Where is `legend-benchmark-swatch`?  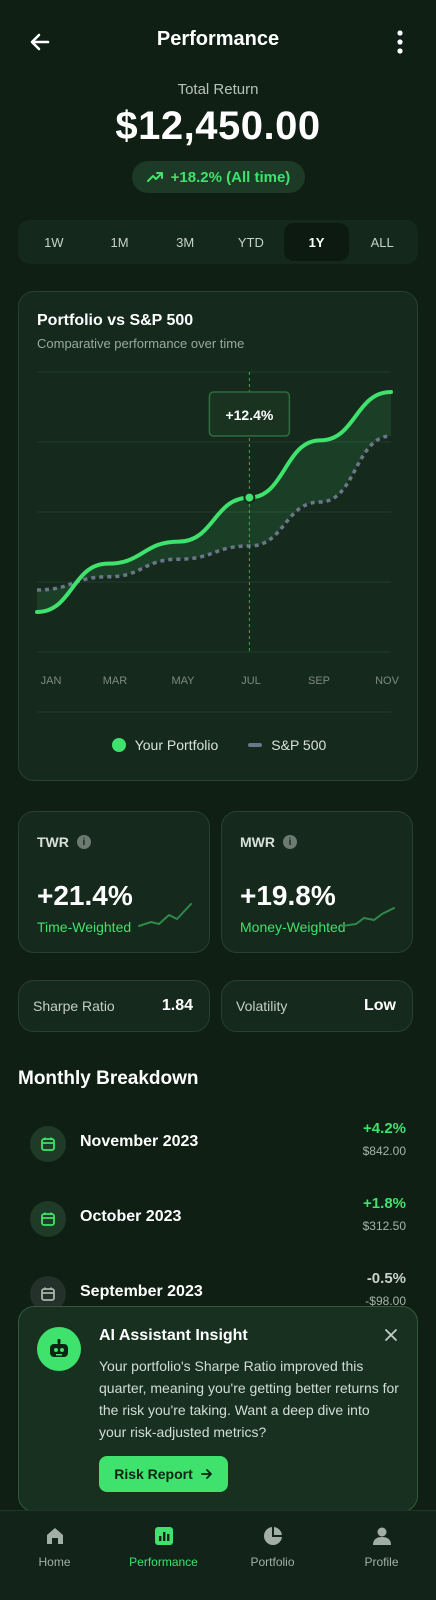 legend-benchmark-swatch is located at coordinates (255, 745).